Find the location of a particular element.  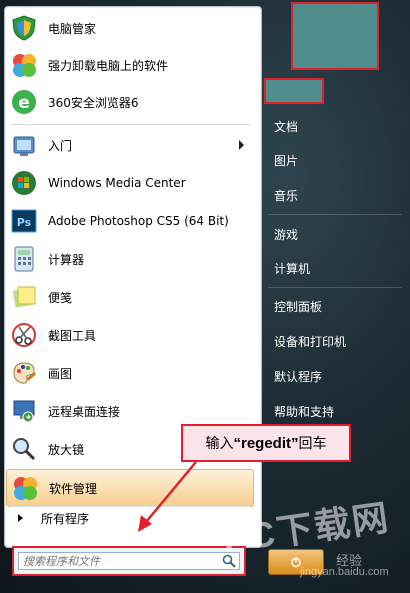

watermark-site: jingyan.baidu.com is located at coordinates (344, 572).